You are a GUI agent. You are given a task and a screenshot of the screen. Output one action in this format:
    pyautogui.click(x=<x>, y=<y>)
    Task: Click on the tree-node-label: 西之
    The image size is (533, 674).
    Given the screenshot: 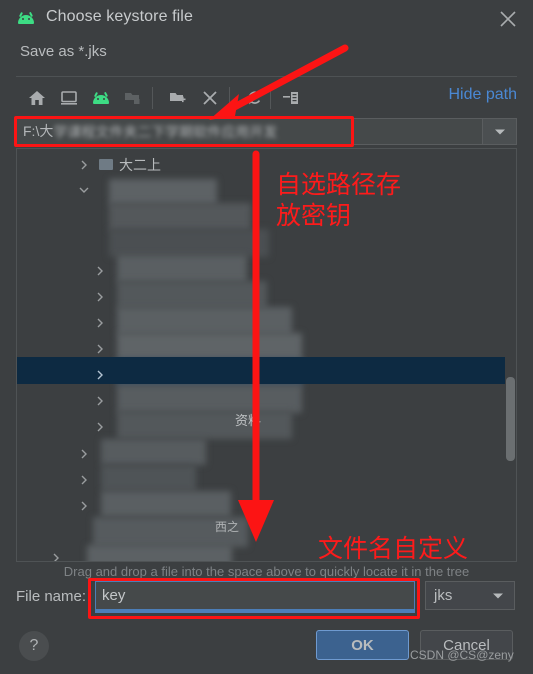 What is the action you would take?
    pyautogui.click(x=227, y=527)
    